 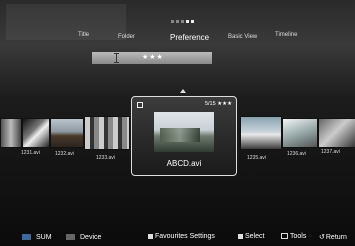 What do you see at coordinates (44, 237) in the screenshot?
I see `source-sum-label: SUM` at bounding box center [44, 237].